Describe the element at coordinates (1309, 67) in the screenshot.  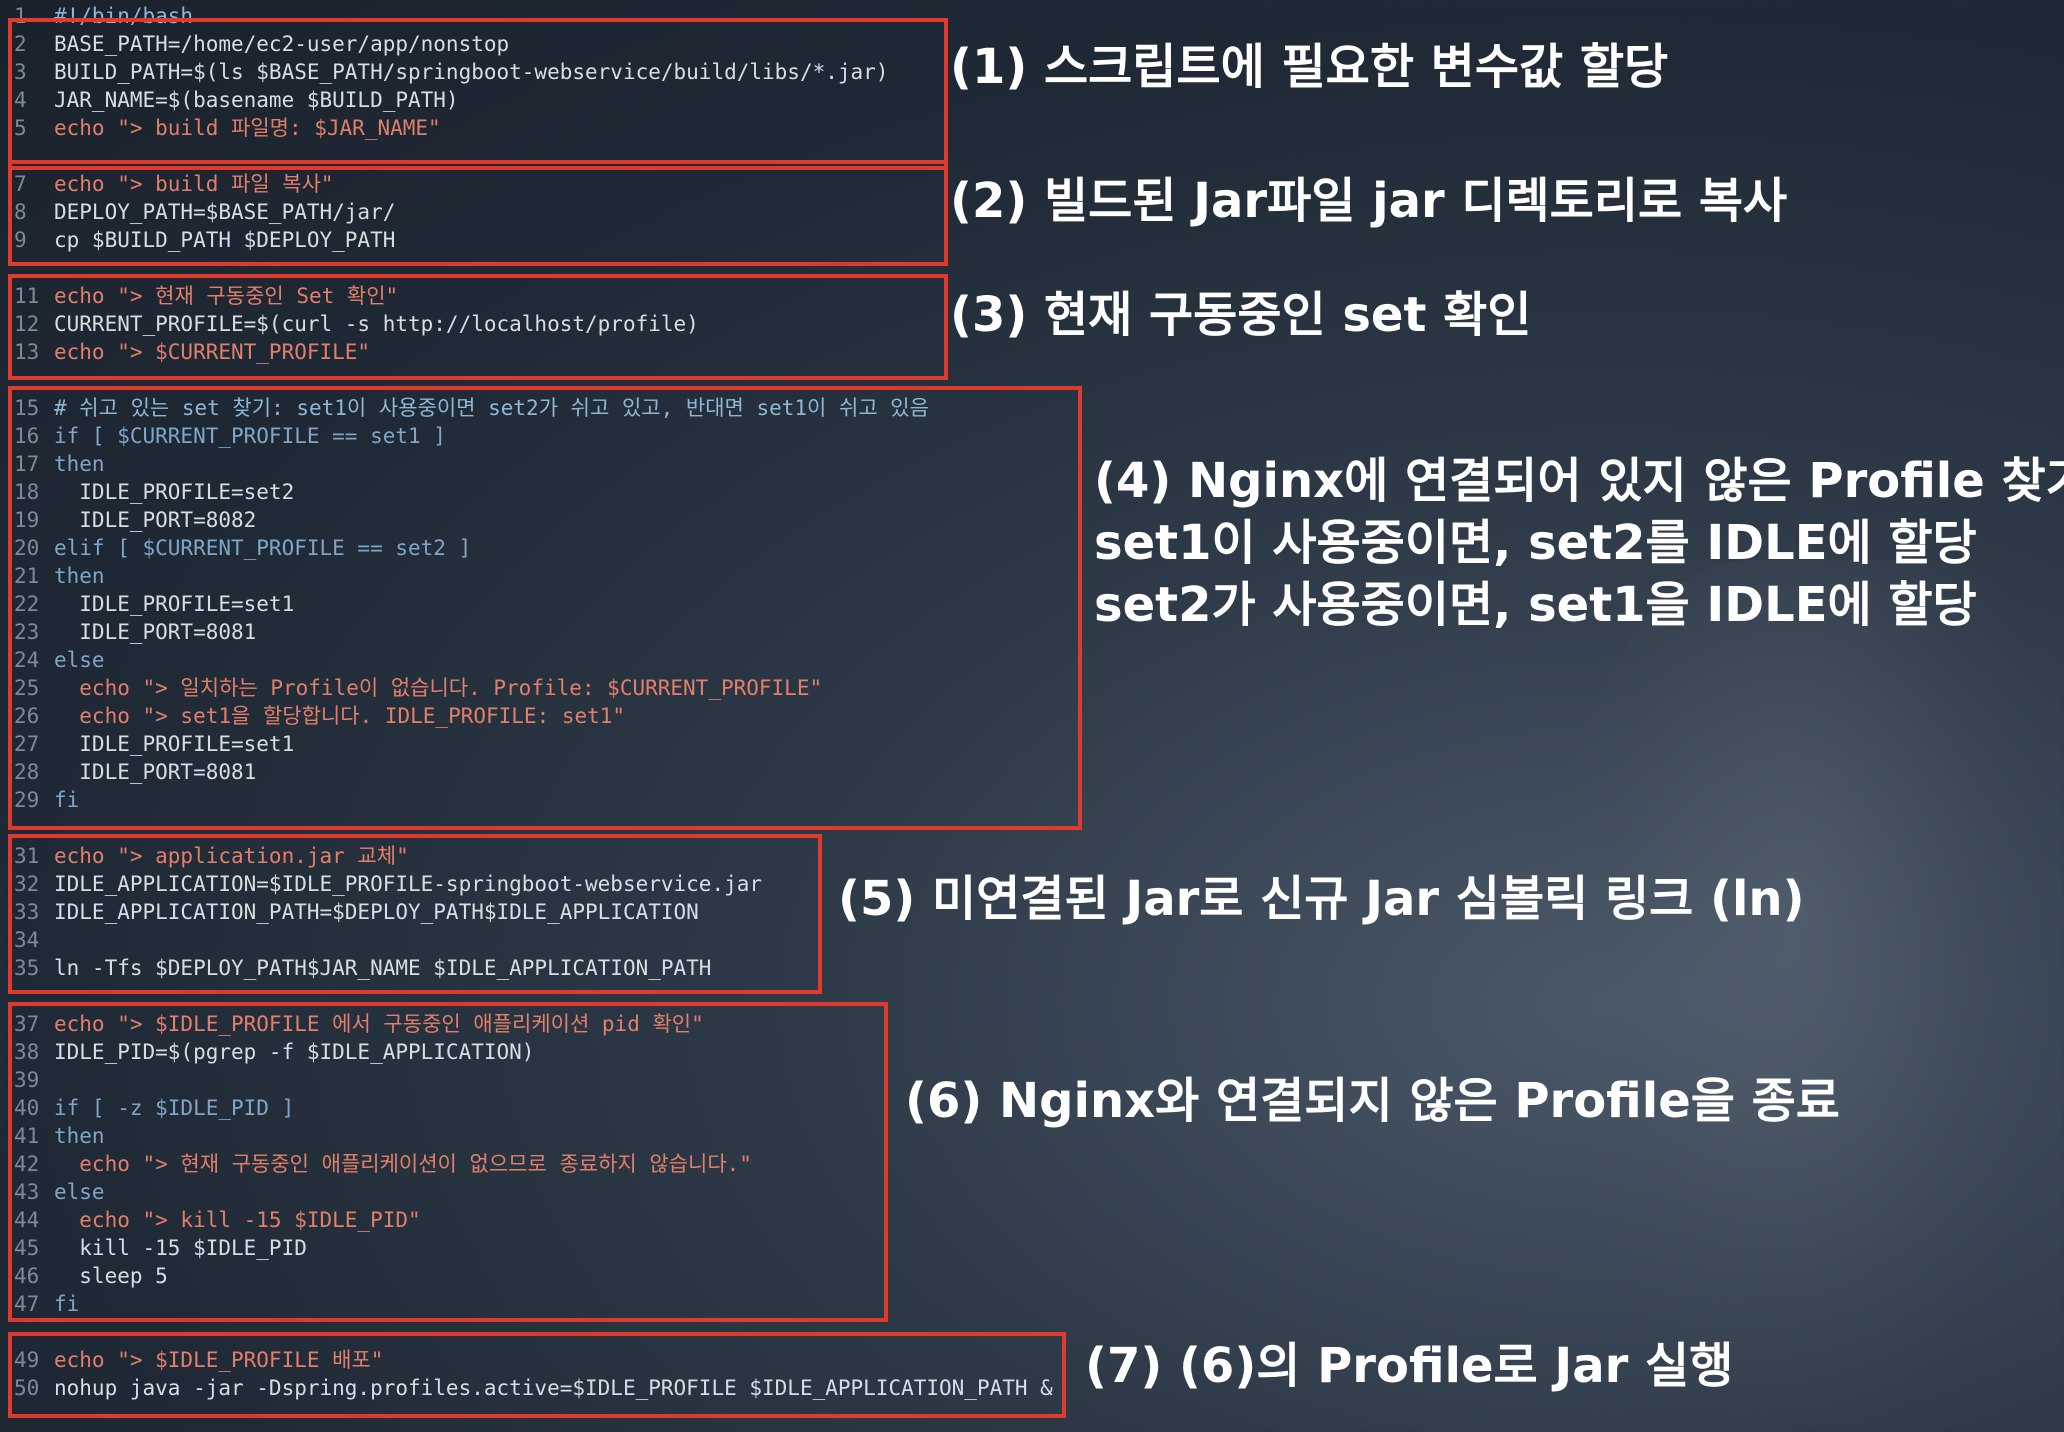
I see `annotation-label: (1) 스크립트에 필요한 변수값 할당` at that location.